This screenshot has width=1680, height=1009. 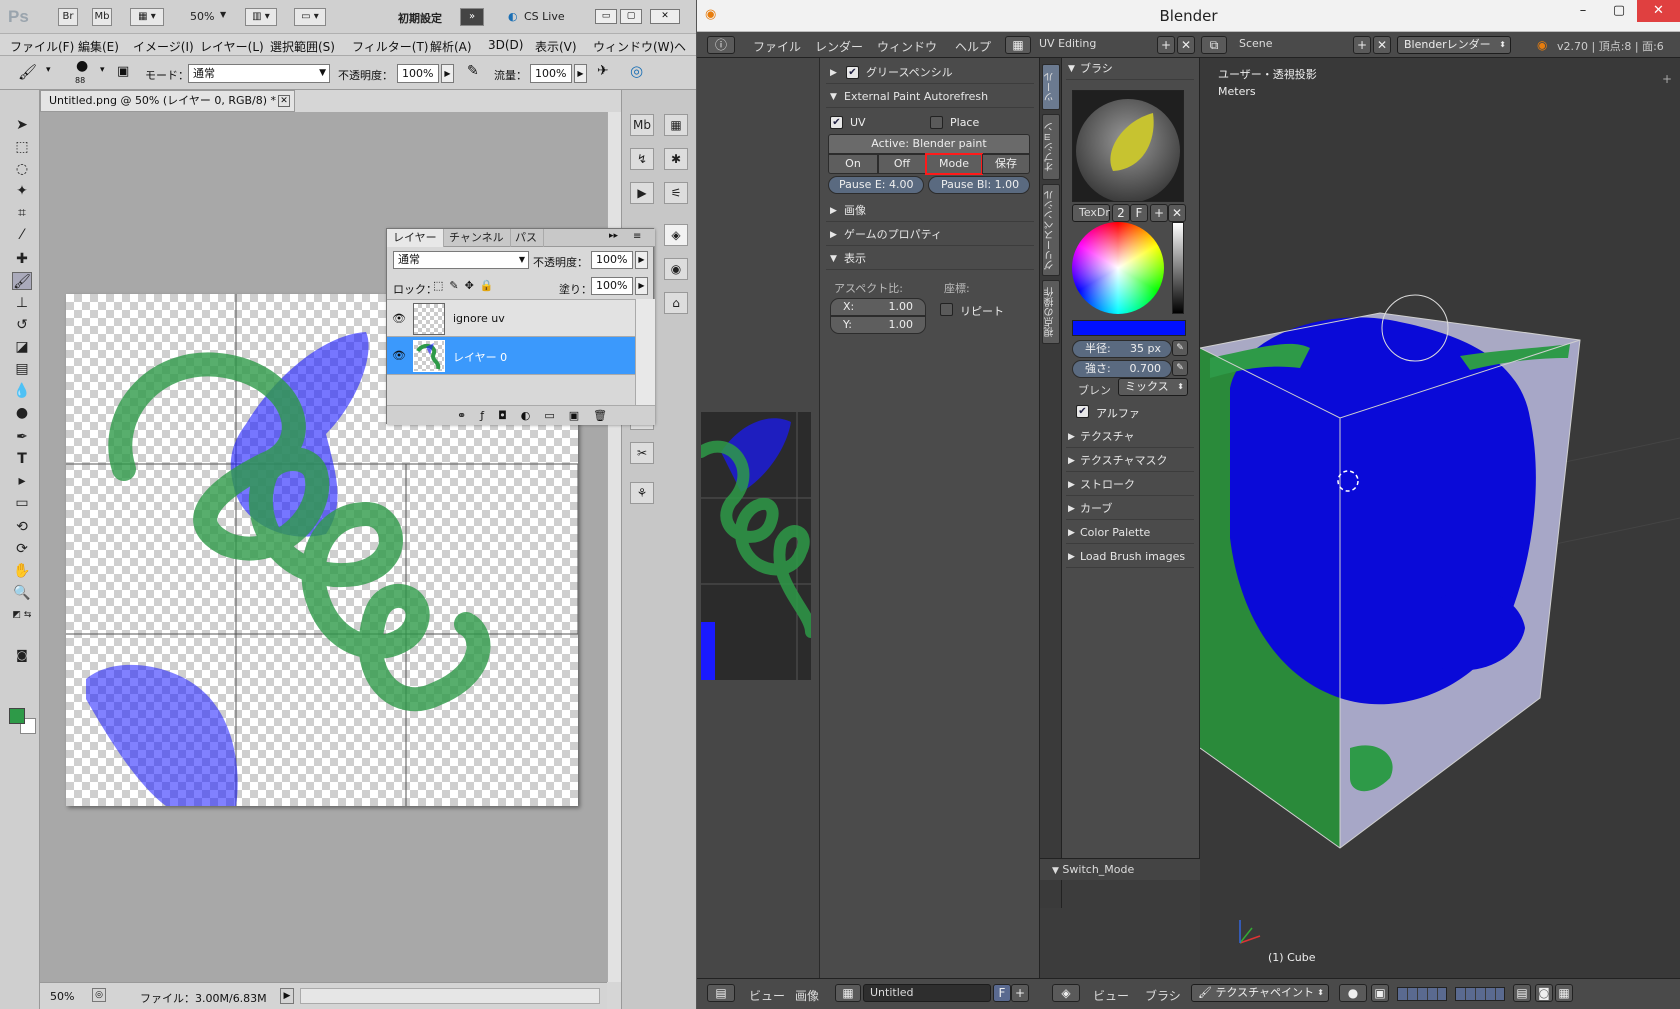 What do you see at coordinates (22, 191) in the screenshot?
I see `quick-select-tool-icon: ✦` at bounding box center [22, 191].